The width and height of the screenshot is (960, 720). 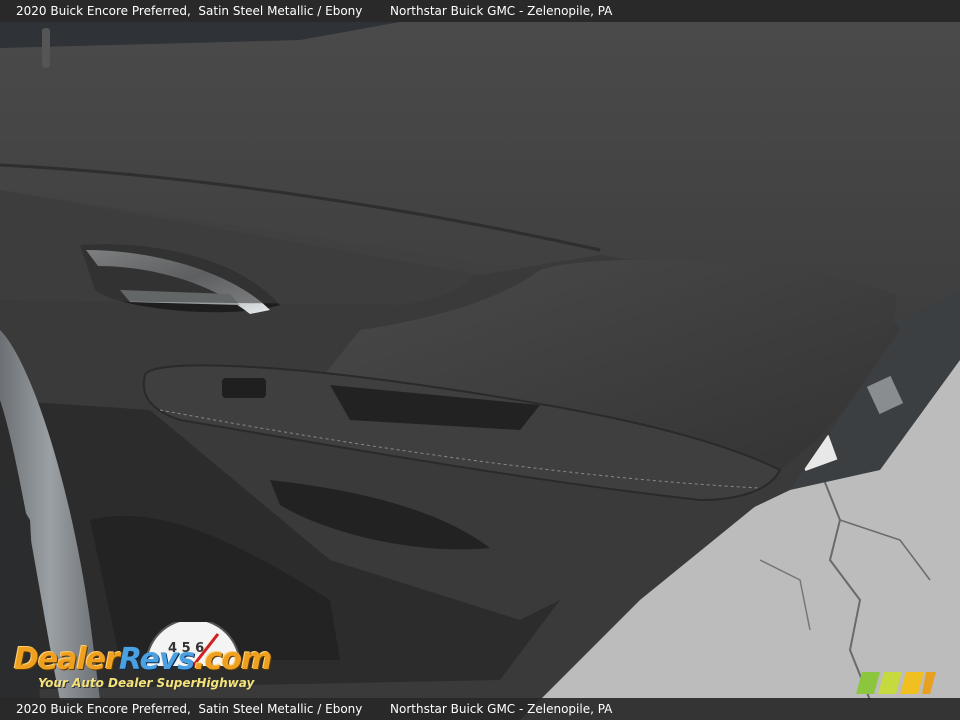 What do you see at coordinates (46, 48) in the screenshot?
I see `lock-knob` at bounding box center [46, 48].